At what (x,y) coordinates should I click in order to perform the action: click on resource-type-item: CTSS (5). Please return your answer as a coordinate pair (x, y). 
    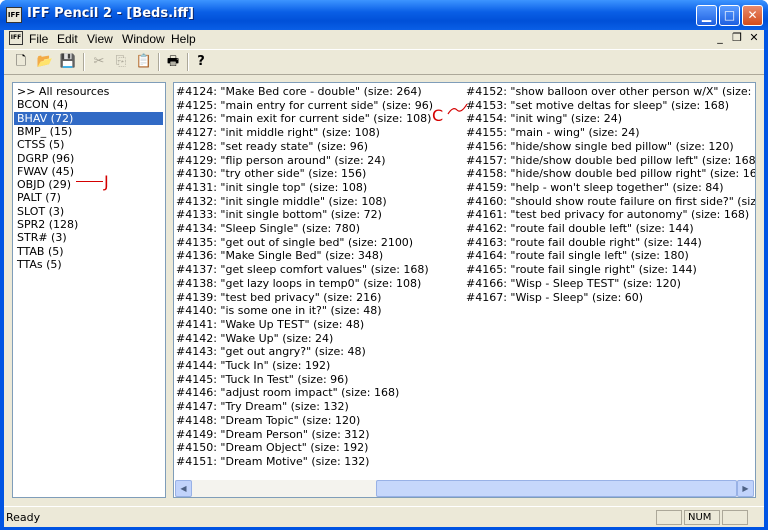
    Looking at the image, I should click on (40, 144).